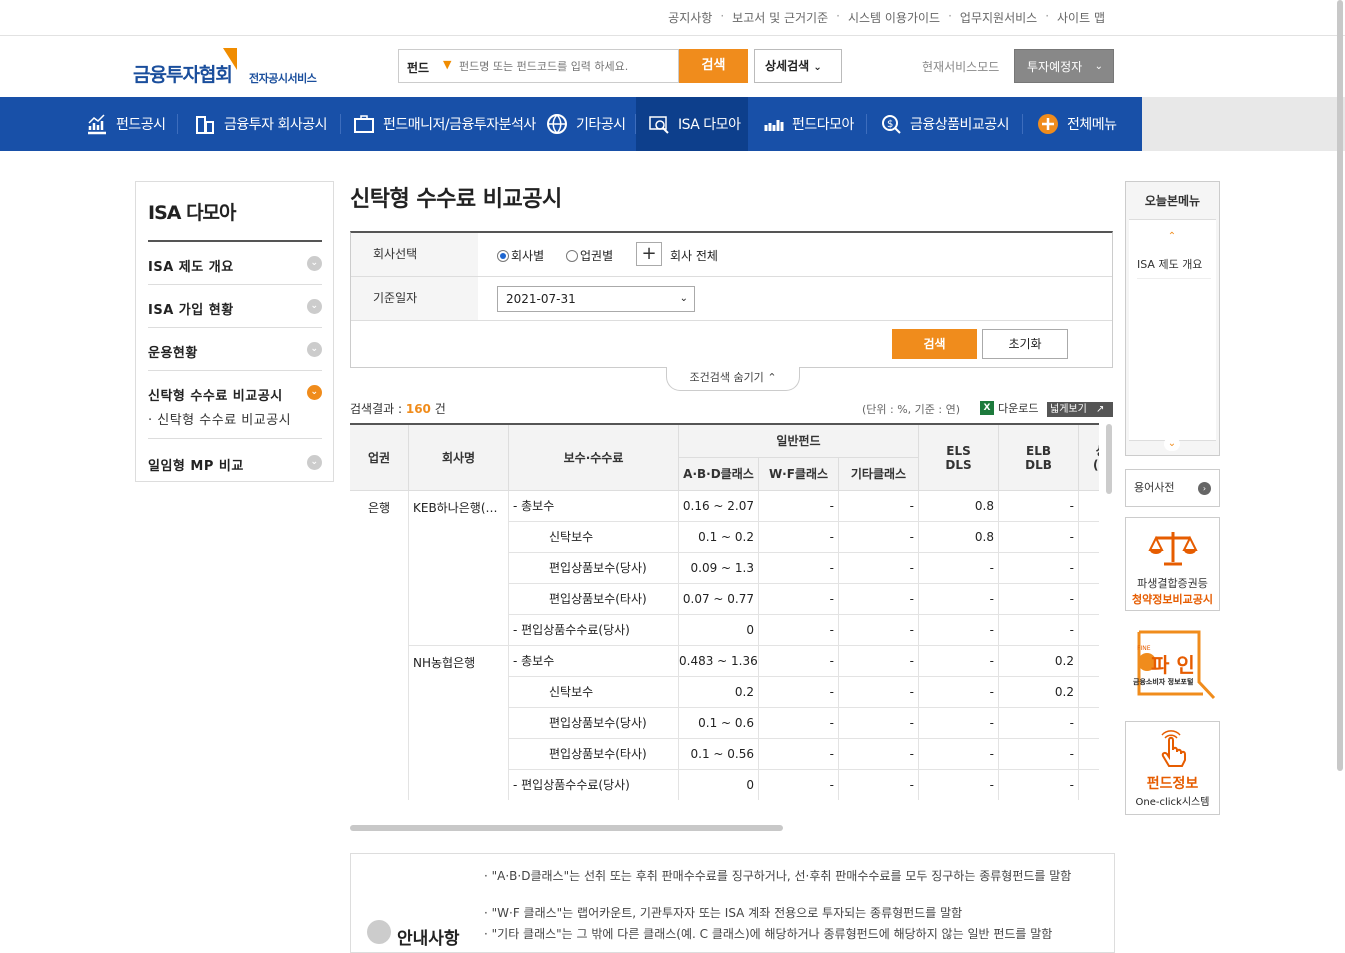 Image resolution: width=1345 pixels, height=953 pixels. Describe the element at coordinates (719, 506) in the screenshot. I see `cell-value-abd: 0.16 ~ 2.07` at that location.